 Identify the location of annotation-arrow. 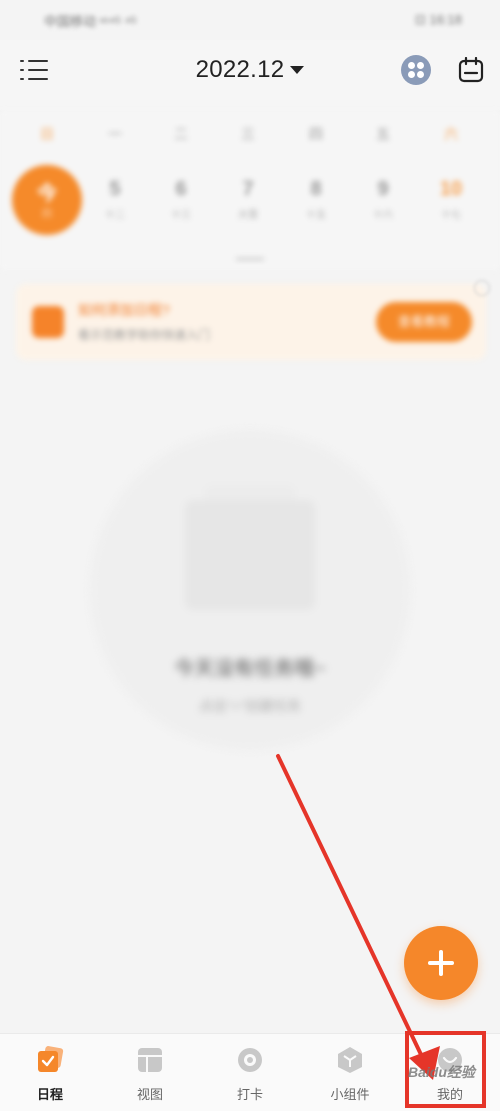
(358, 917).